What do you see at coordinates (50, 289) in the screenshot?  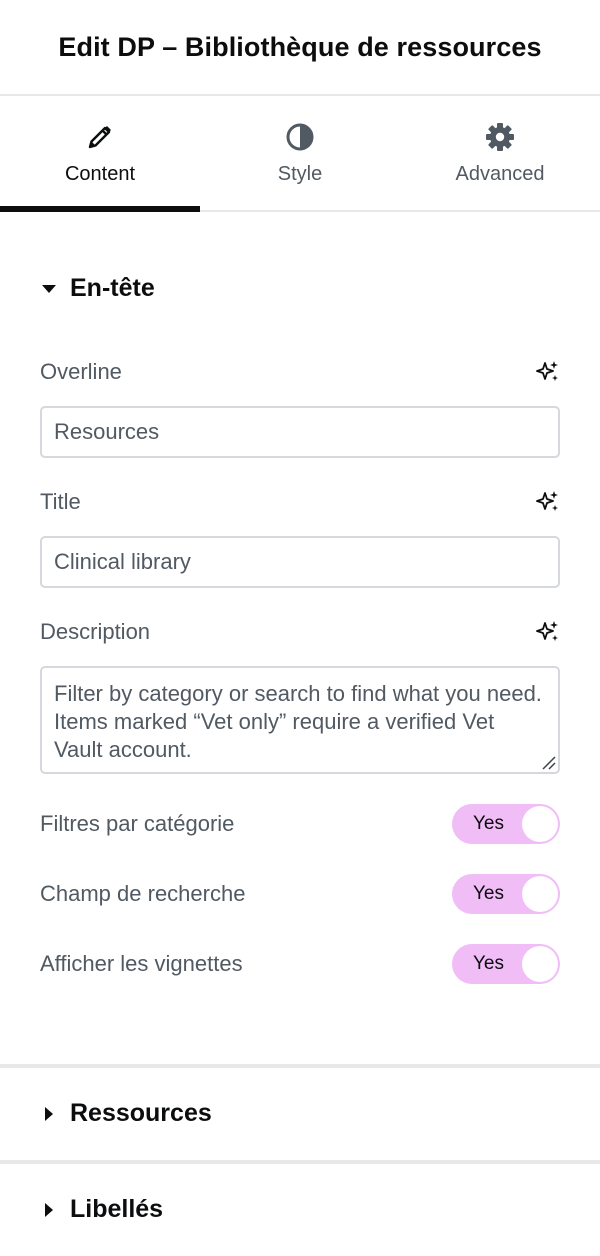 I see `caret-down-icon` at bounding box center [50, 289].